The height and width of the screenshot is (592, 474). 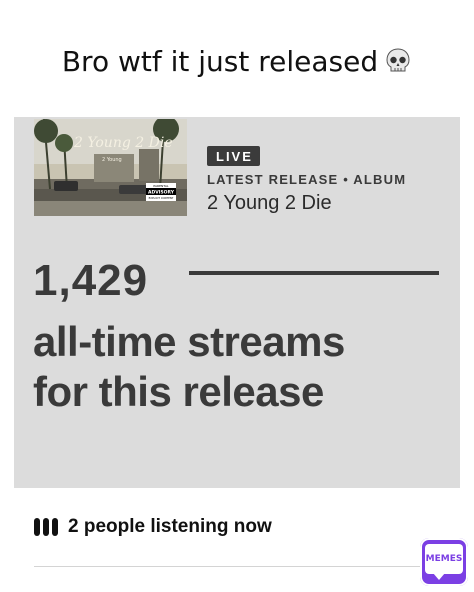 What do you see at coordinates (307, 179) in the screenshot?
I see `release-meta: LATEST RELEASE • ALBUM` at bounding box center [307, 179].